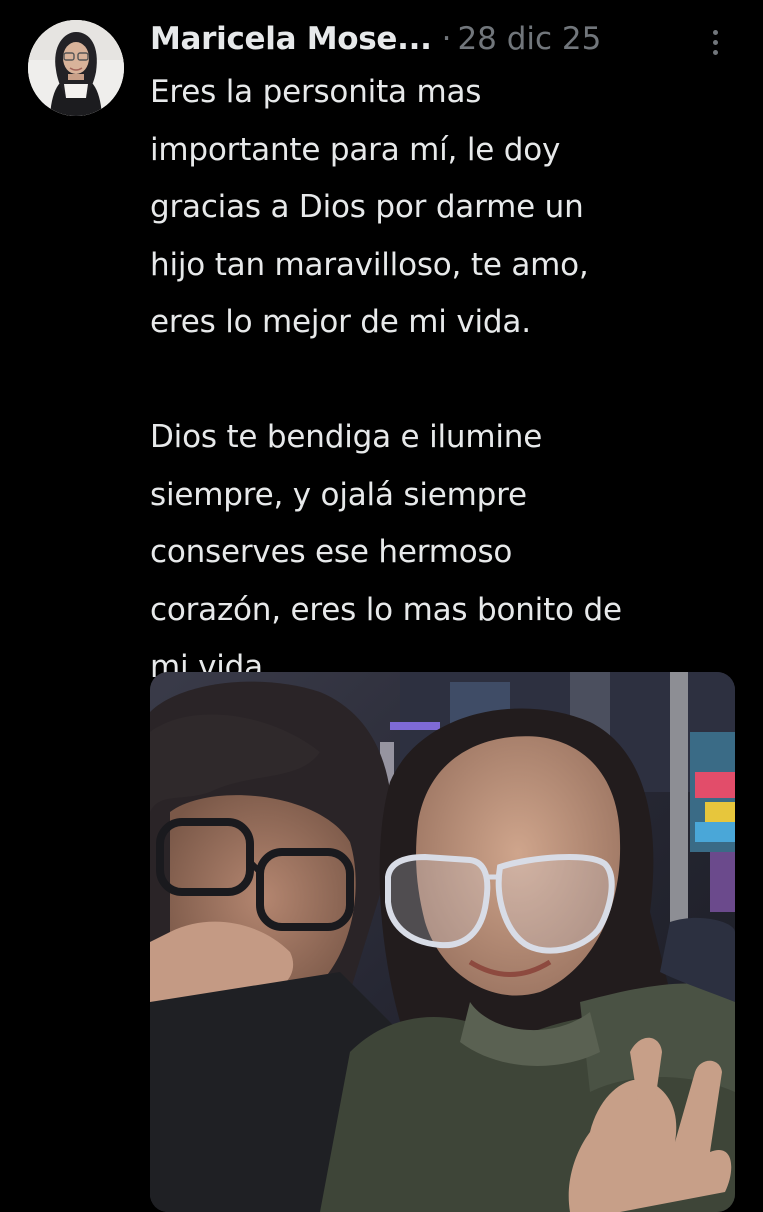 The width and height of the screenshot is (763, 1212). I want to click on tweet-text-line: eres lo mejor de mi vida., so click(340, 322).